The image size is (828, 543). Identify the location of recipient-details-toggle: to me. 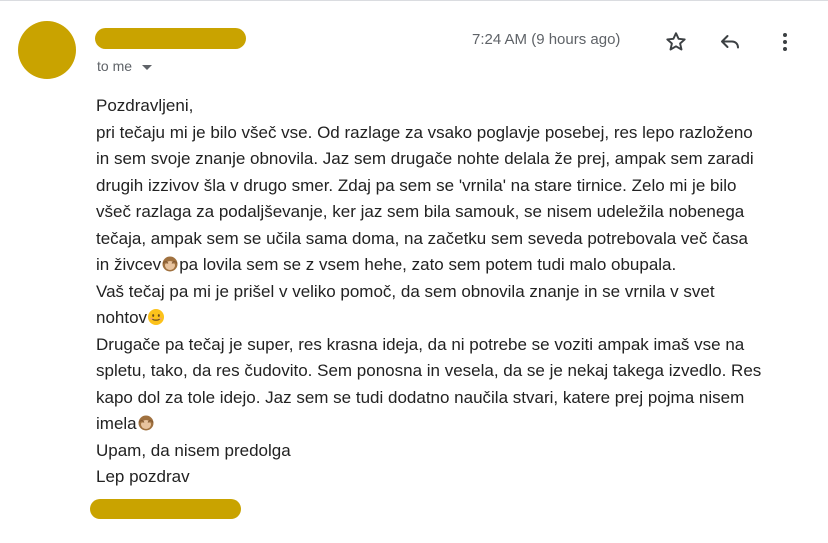
(125, 66).